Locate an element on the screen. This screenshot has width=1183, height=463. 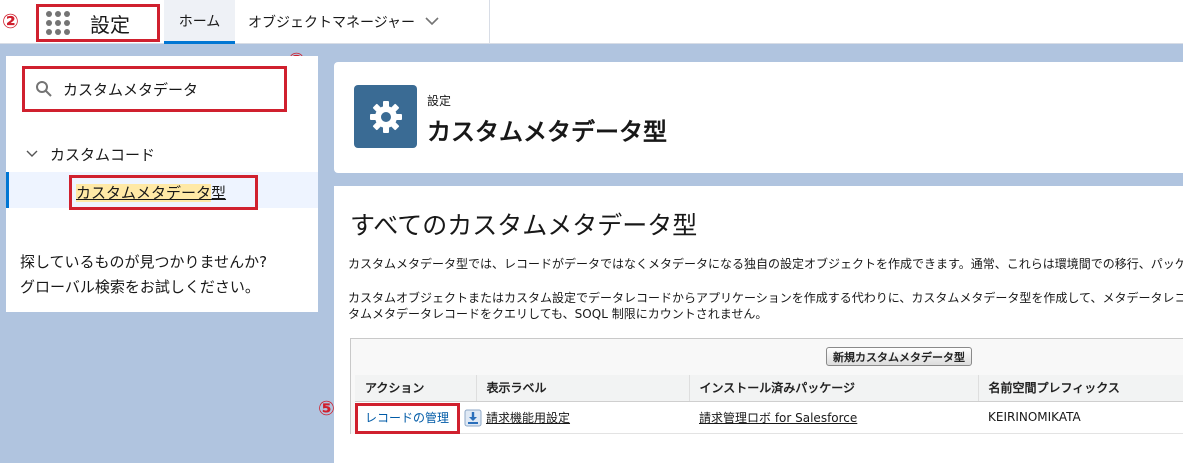
label-link: 請求機能用設定 is located at coordinates (528, 418).